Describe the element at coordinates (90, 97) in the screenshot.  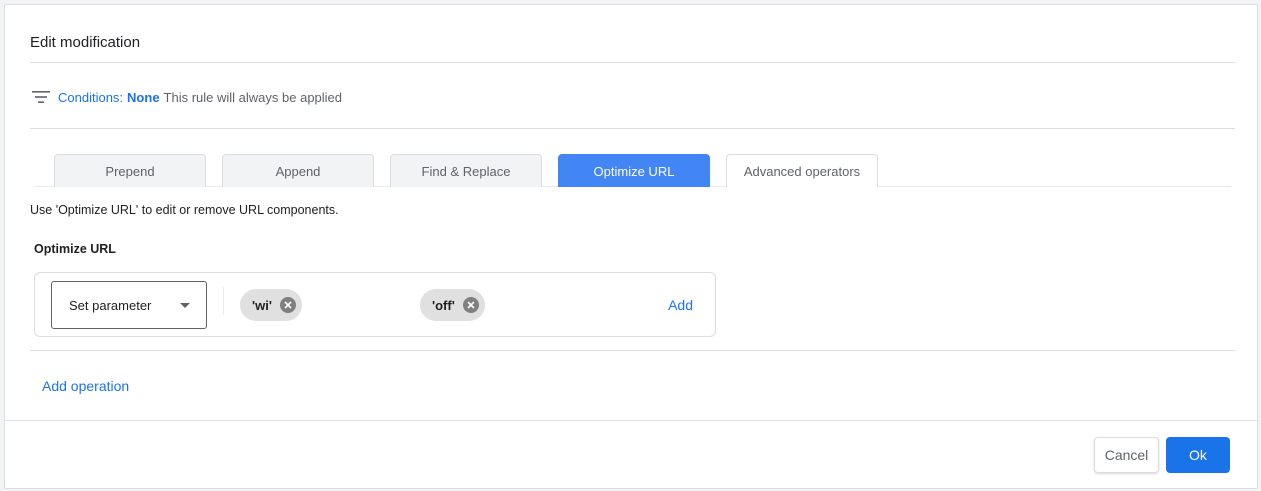
I see `conditions-label: Conditions:` at that location.